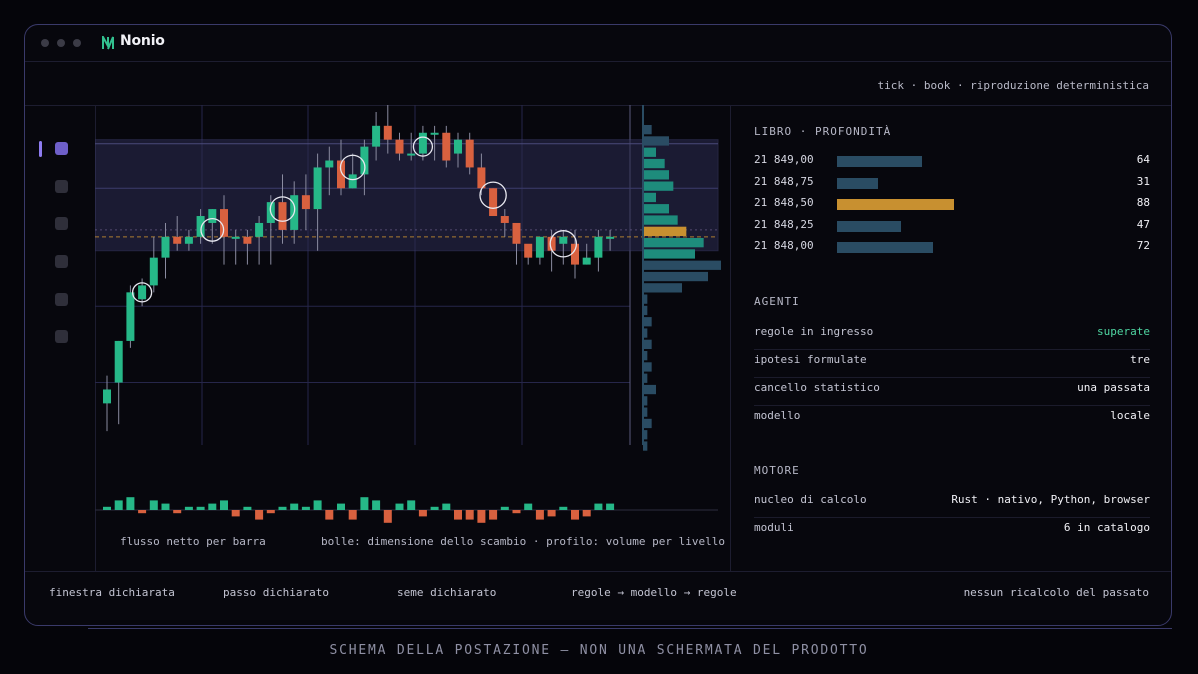 Image resolution: width=1198 pixels, height=674 pixels. Describe the element at coordinates (784, 245) in the screenshot. I see `book-price: 21 848,00` at that location.